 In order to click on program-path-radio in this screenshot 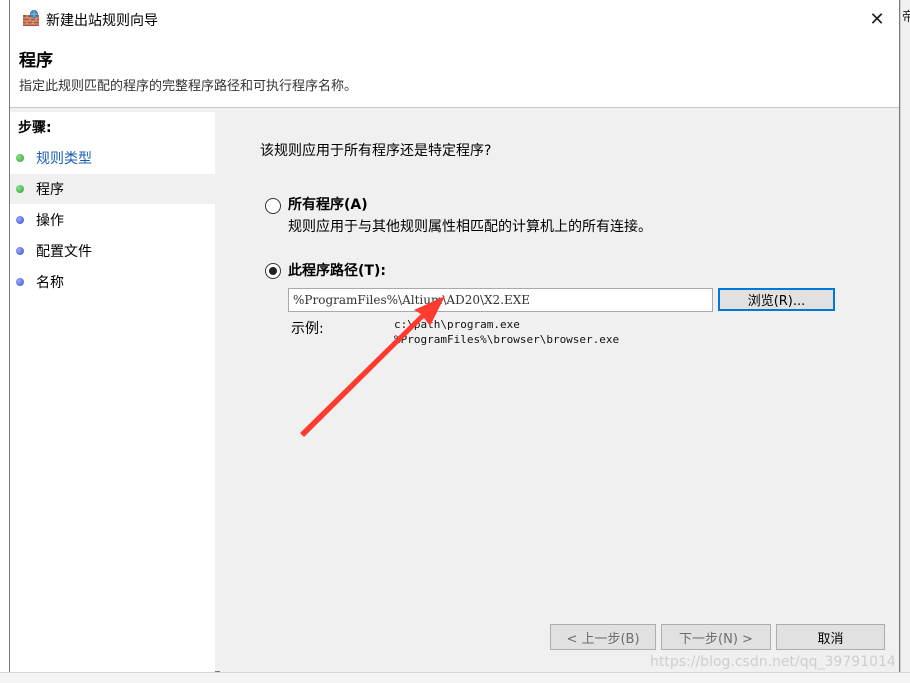, I will do `click(273, 271)`.